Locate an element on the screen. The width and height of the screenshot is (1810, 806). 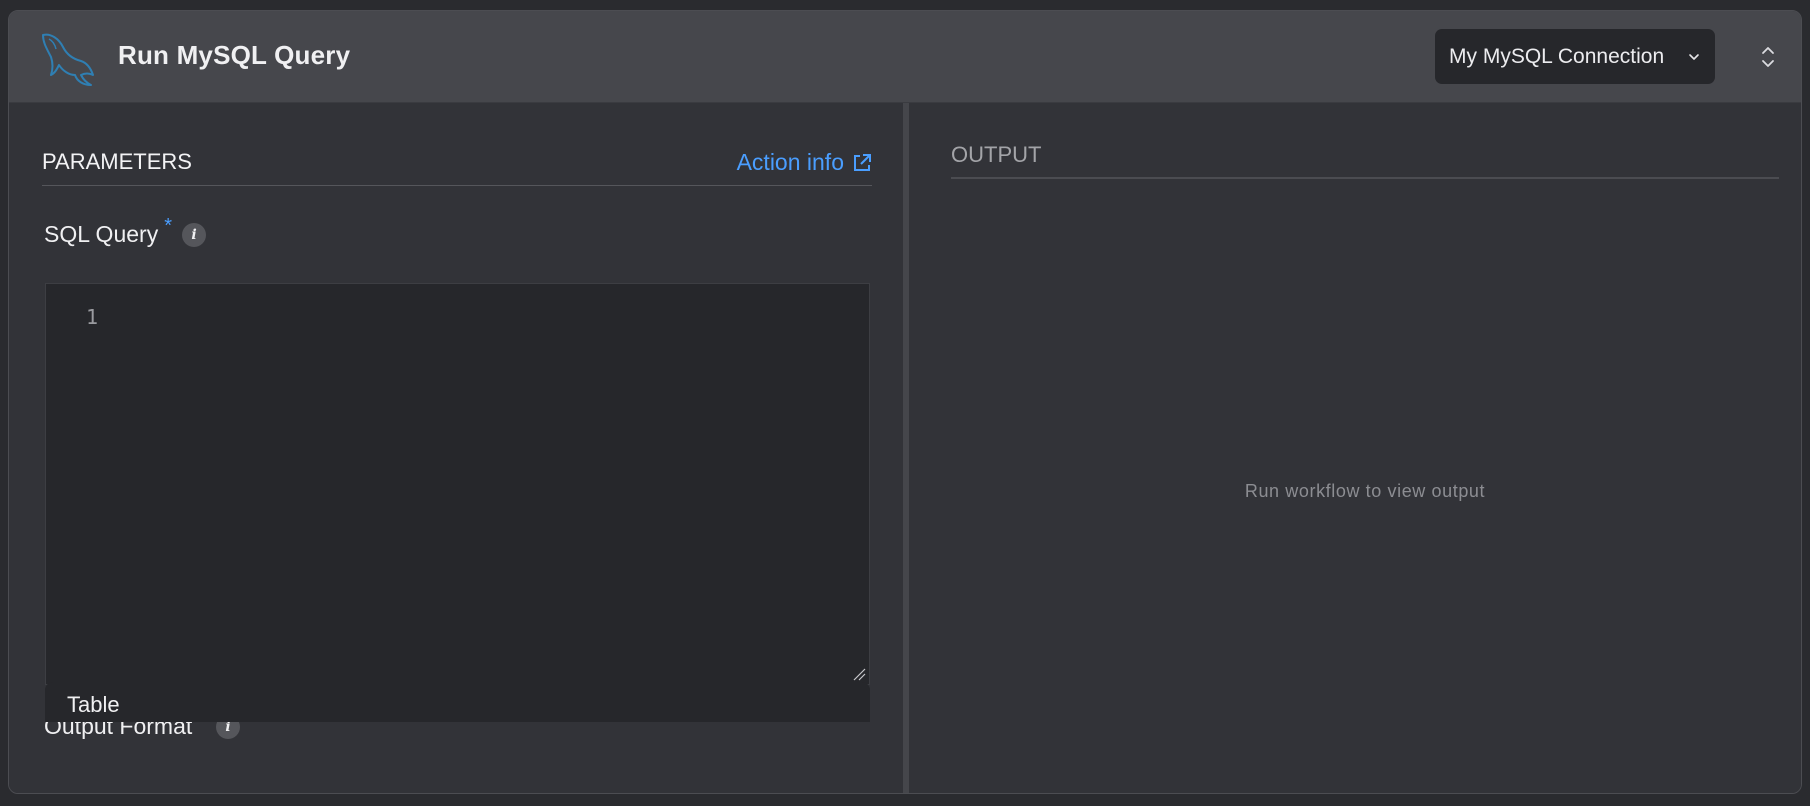
page-title: Run MySQL Query is located at coordinates (234, 55).